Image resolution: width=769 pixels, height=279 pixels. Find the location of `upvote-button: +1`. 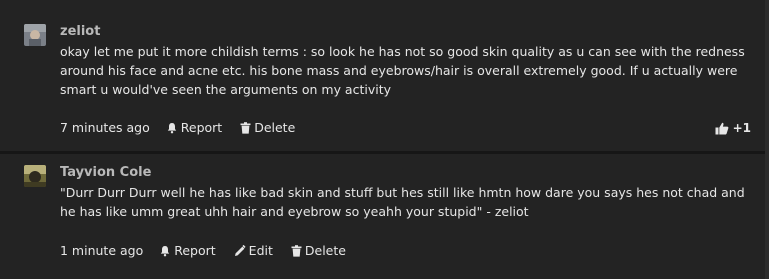

upvote-button: +1 is located at coordinates (733, 128).